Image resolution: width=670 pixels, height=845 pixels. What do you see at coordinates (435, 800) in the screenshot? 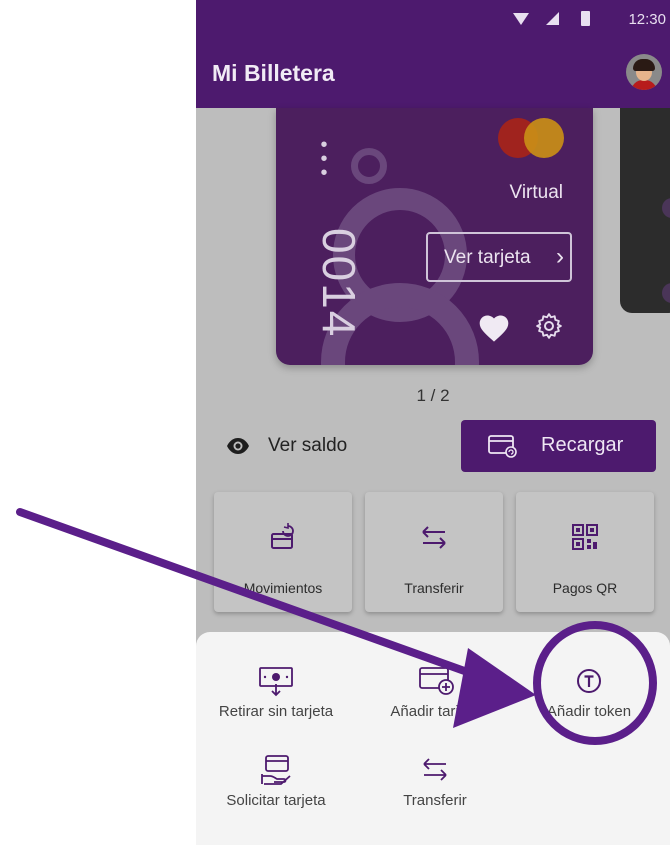
I see `sheet-item-label: Transferir` at bounding box center [435, 800].